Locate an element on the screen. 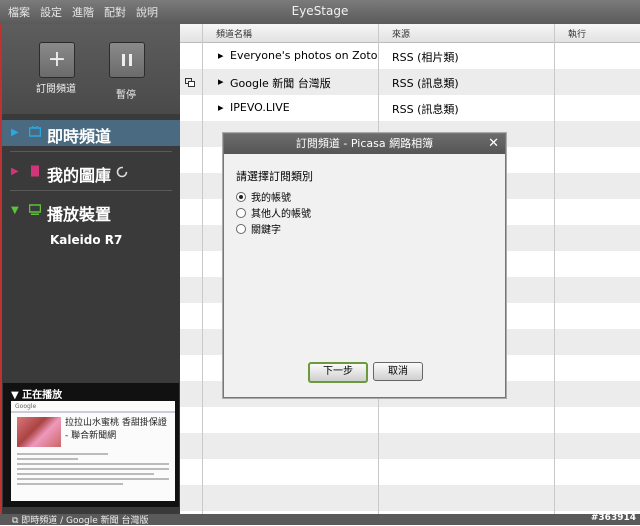 Image resolution: width=640 pixels, height=526 pixels. plus-icon: + is located at coordinates (57, 59).